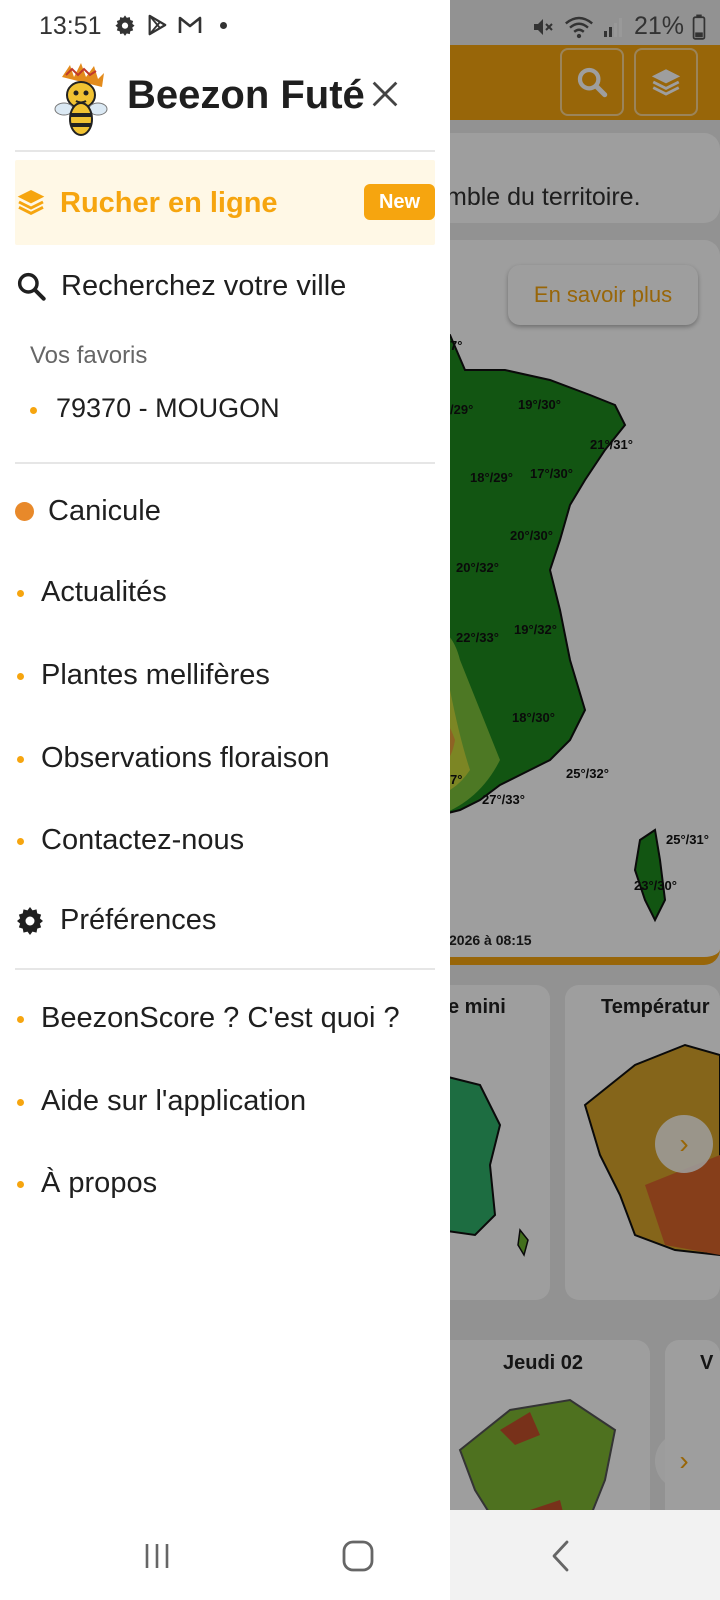  I want to click on battery-percent: 21%, so click(658, 26).